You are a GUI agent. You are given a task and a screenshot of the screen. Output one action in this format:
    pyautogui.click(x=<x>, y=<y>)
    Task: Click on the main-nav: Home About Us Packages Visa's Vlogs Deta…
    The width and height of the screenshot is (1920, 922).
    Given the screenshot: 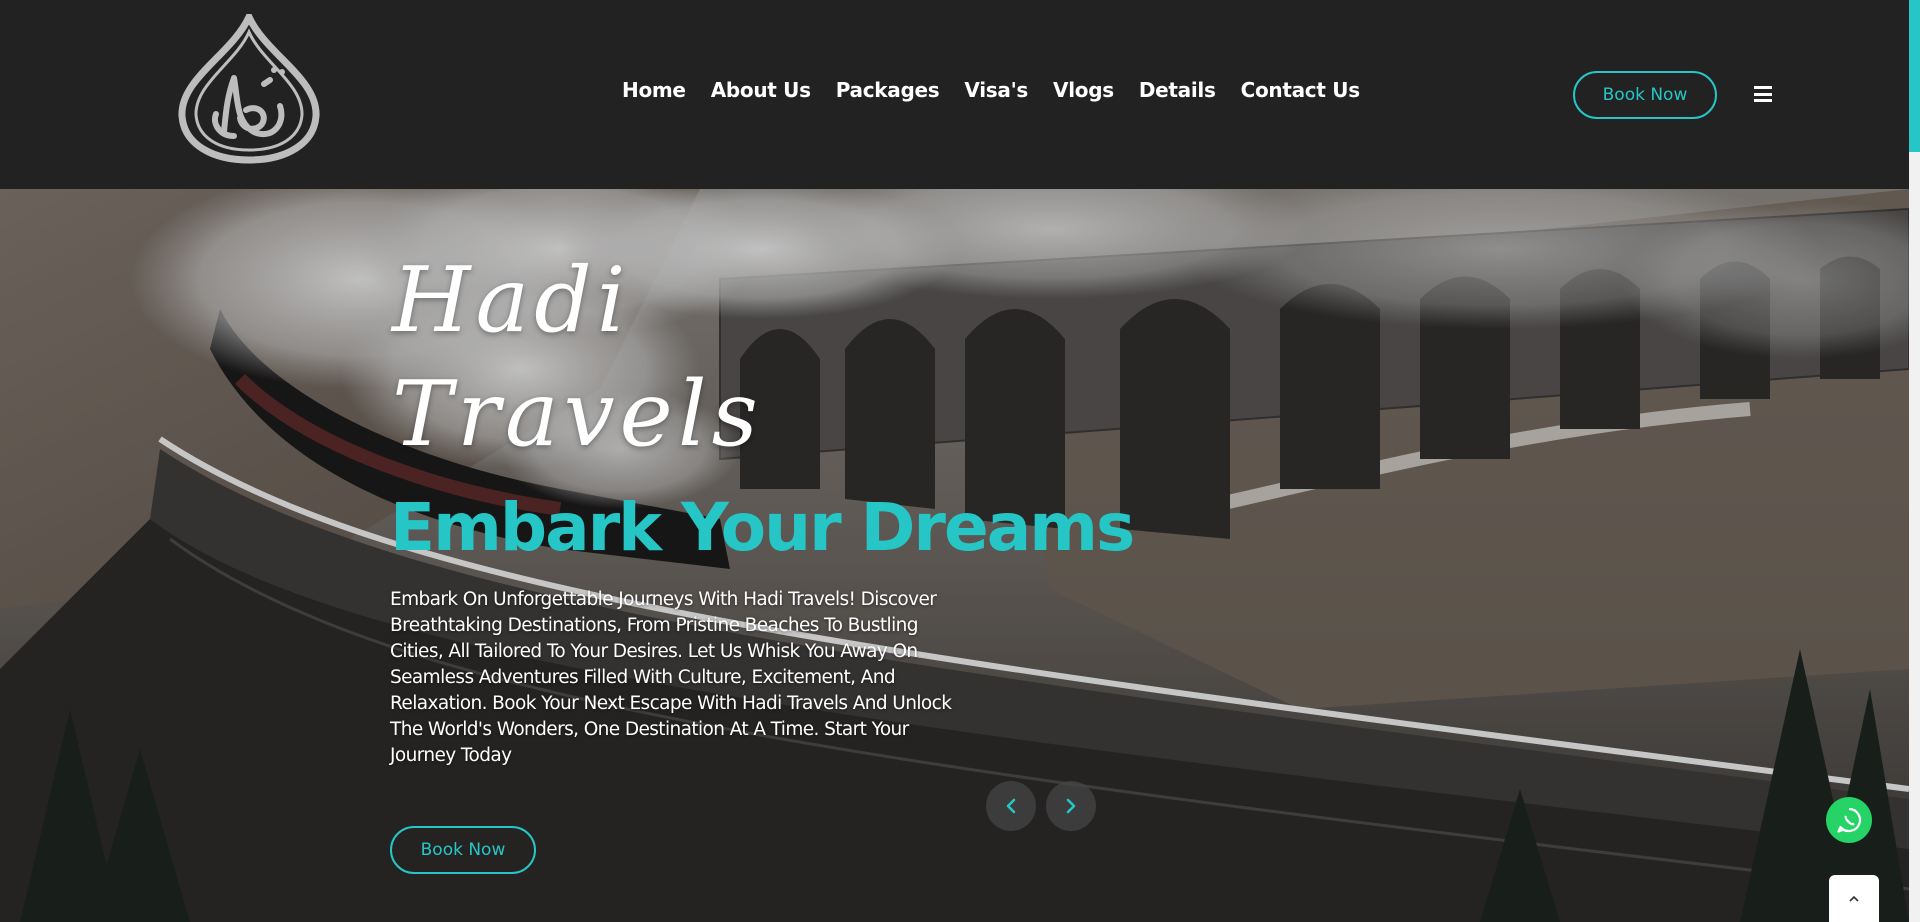 What is the action you would take?
    pyautogui.click(x=991, y=90)
    